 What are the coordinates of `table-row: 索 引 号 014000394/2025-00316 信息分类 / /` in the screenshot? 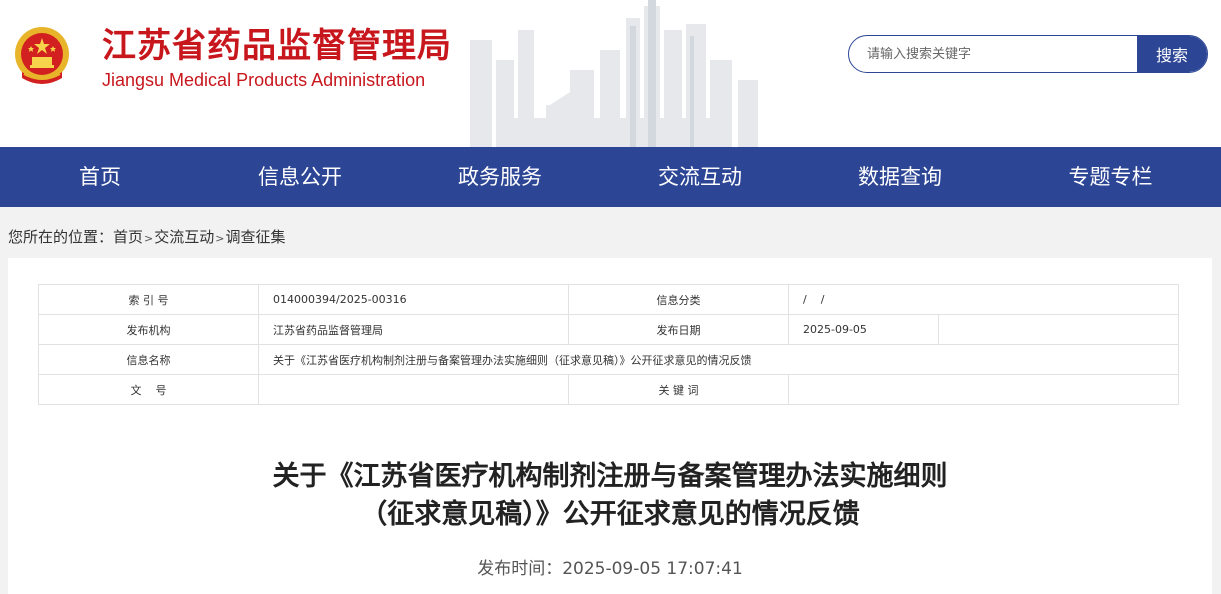 It's located at (608, 299).